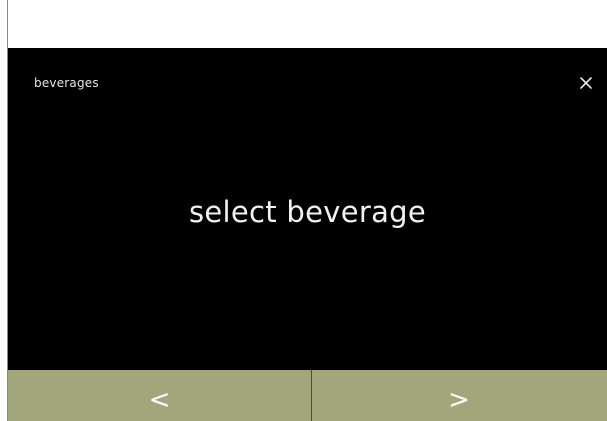  I want to click on chevron-right-icon: >, so click(459, 399).